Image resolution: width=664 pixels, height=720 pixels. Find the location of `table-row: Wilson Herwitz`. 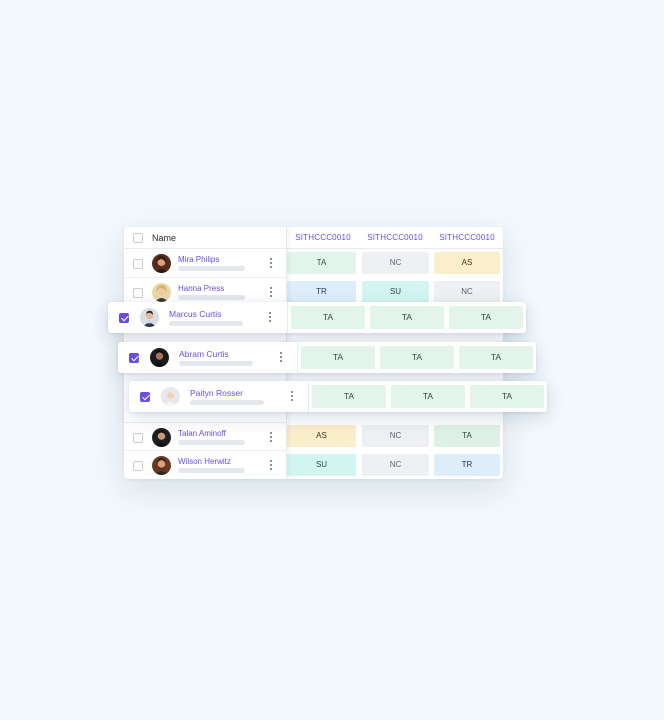

table-row: Wilson Herwitz is located at coordinates (205, 465).